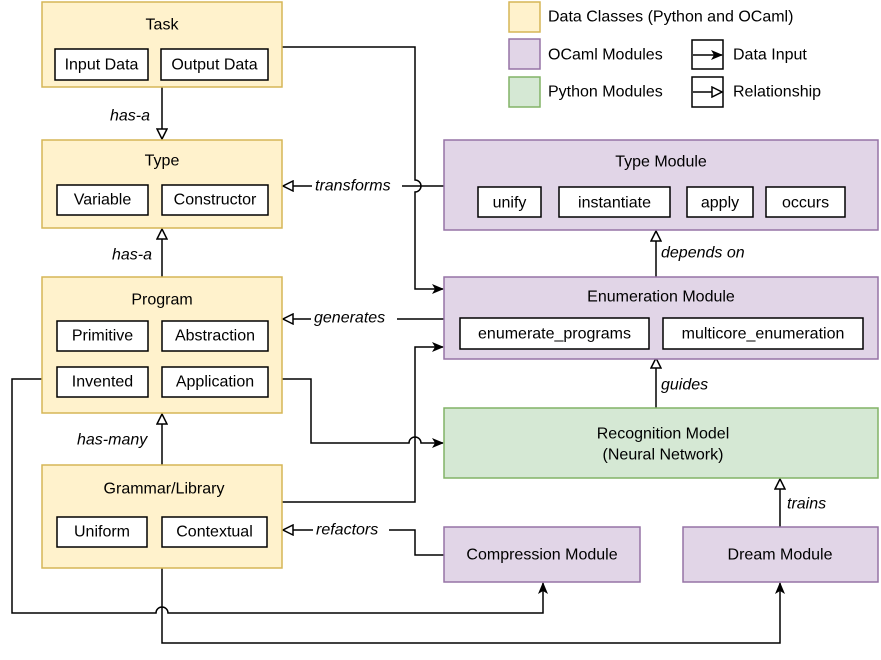 This screenshot has width=881, height=660. I want to click on node-dream-module: Dream Module, so click(780, 554).